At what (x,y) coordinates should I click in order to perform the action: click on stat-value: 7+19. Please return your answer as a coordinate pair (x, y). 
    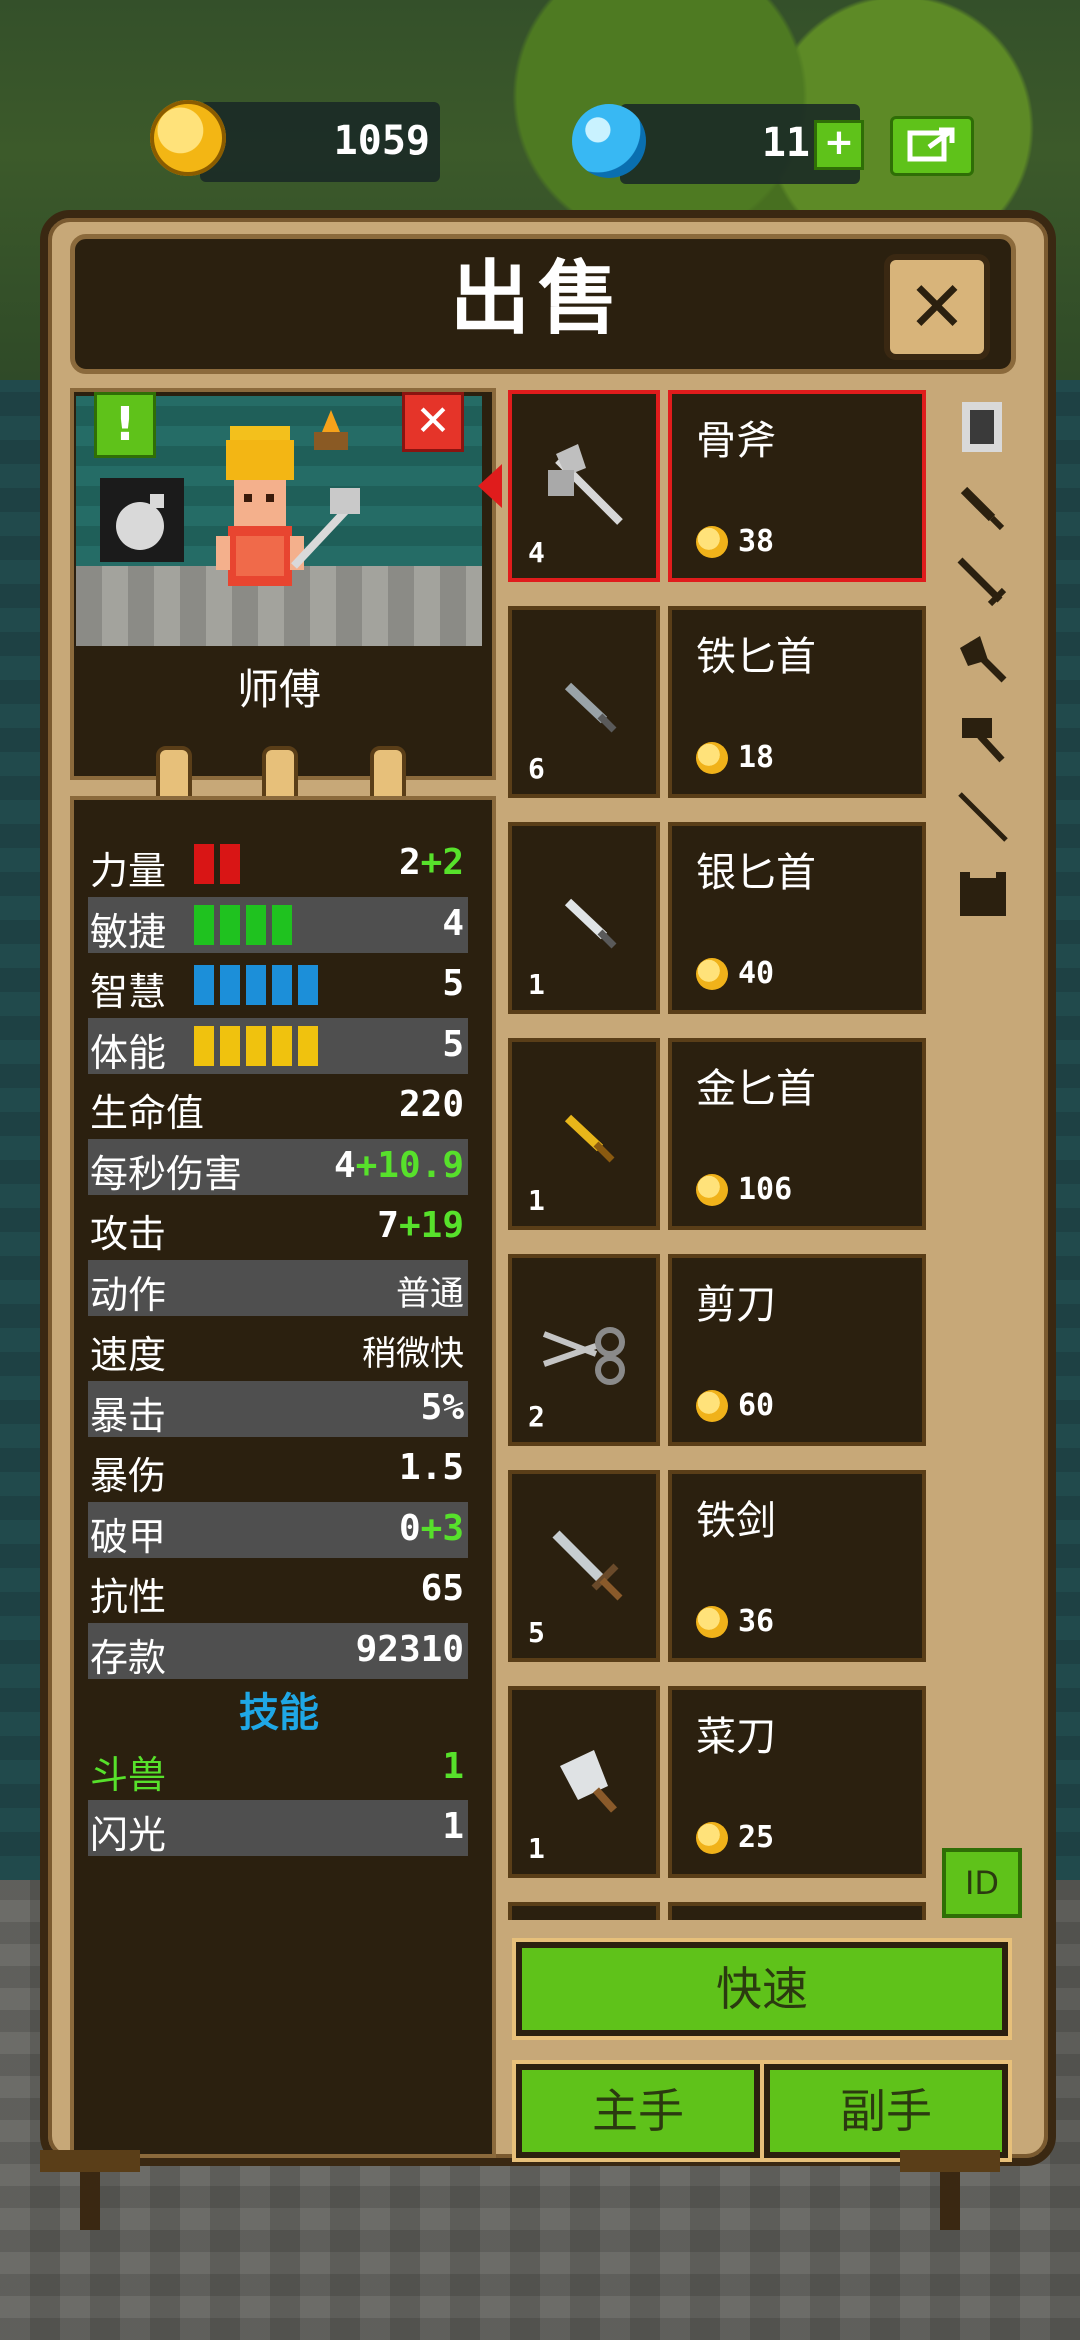
    Looking at the image, I should click on (420, 1225).